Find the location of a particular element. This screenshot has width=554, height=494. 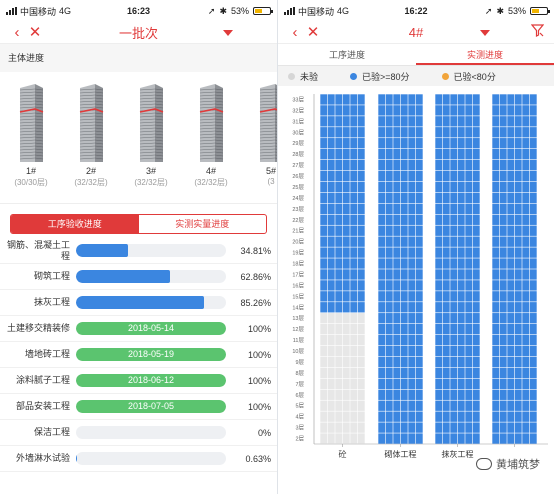

back-icon: ‹ is located at coordinates (295, 33).